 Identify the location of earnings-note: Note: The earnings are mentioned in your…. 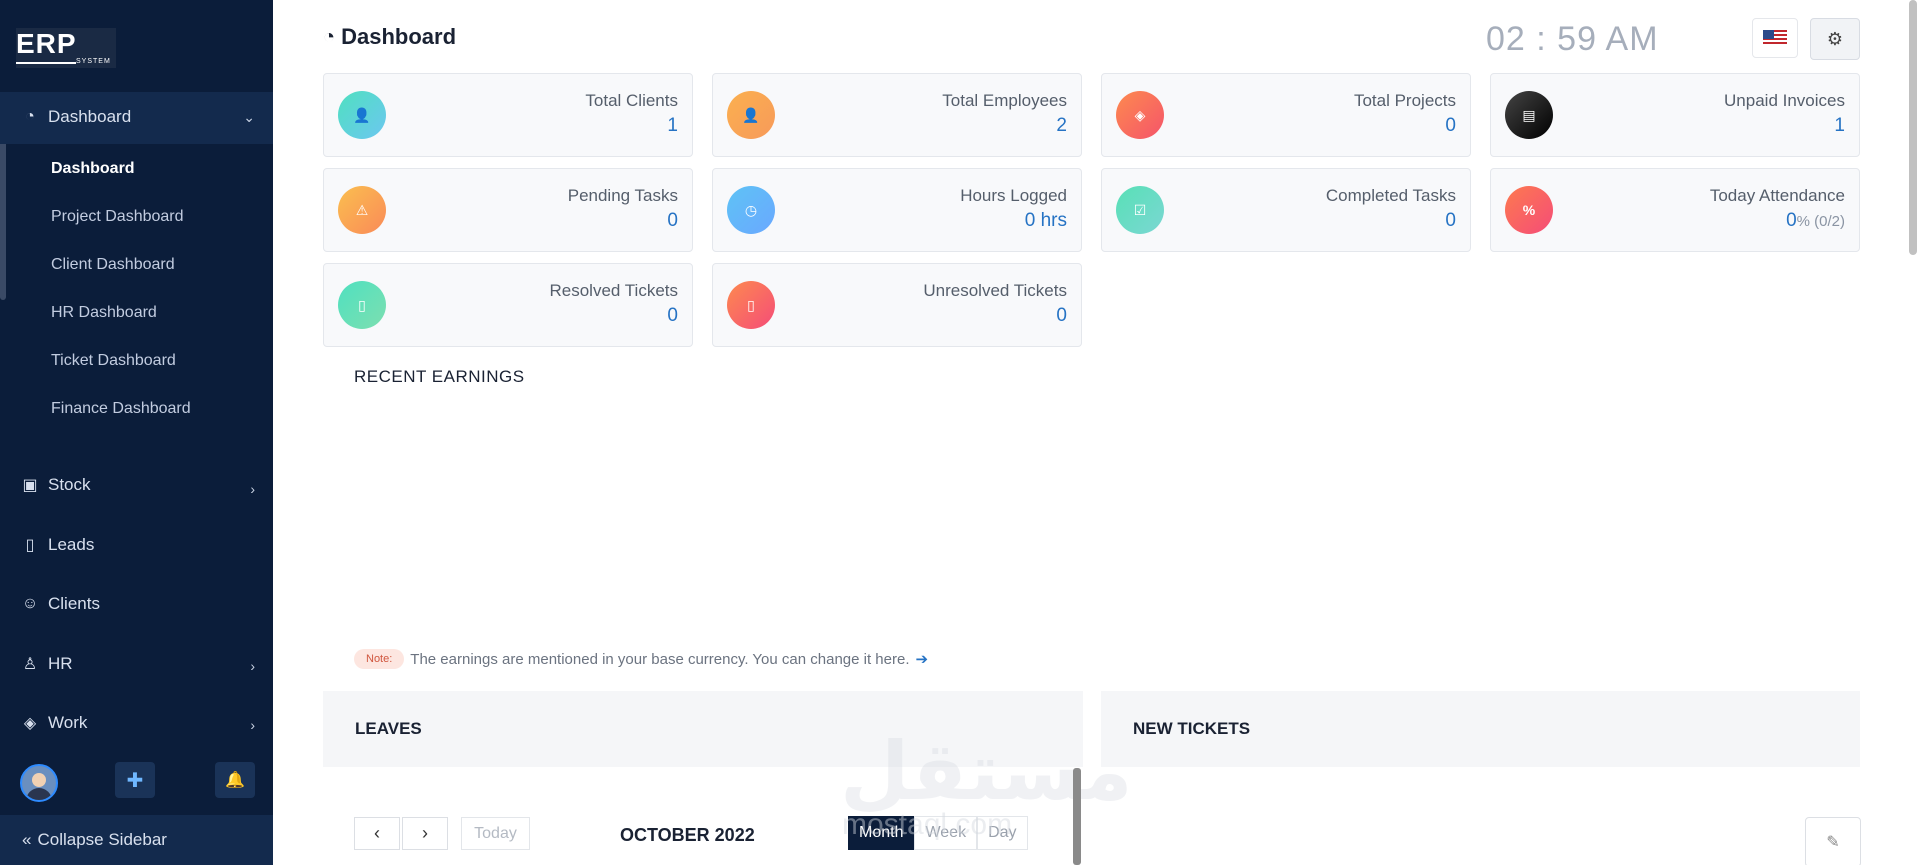
(641, 659).